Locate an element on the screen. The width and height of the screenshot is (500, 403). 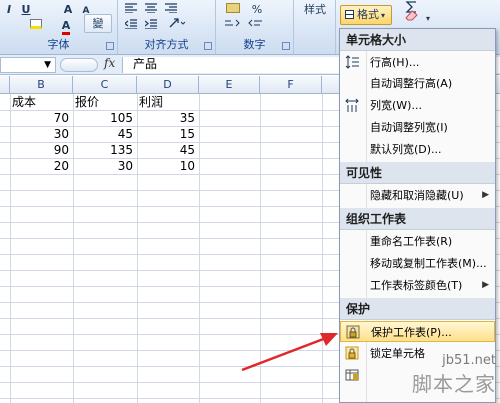
watermark-site-name: 脚本之家 is located at coordinates (454, 384).